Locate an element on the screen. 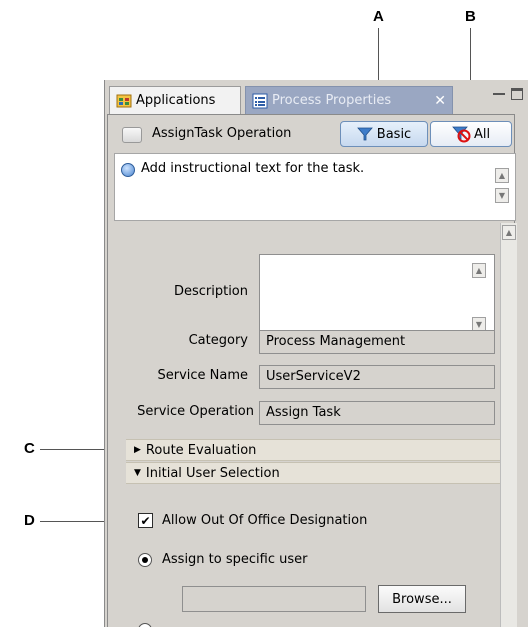  description-label: Description is located at coordinates (210, 291).